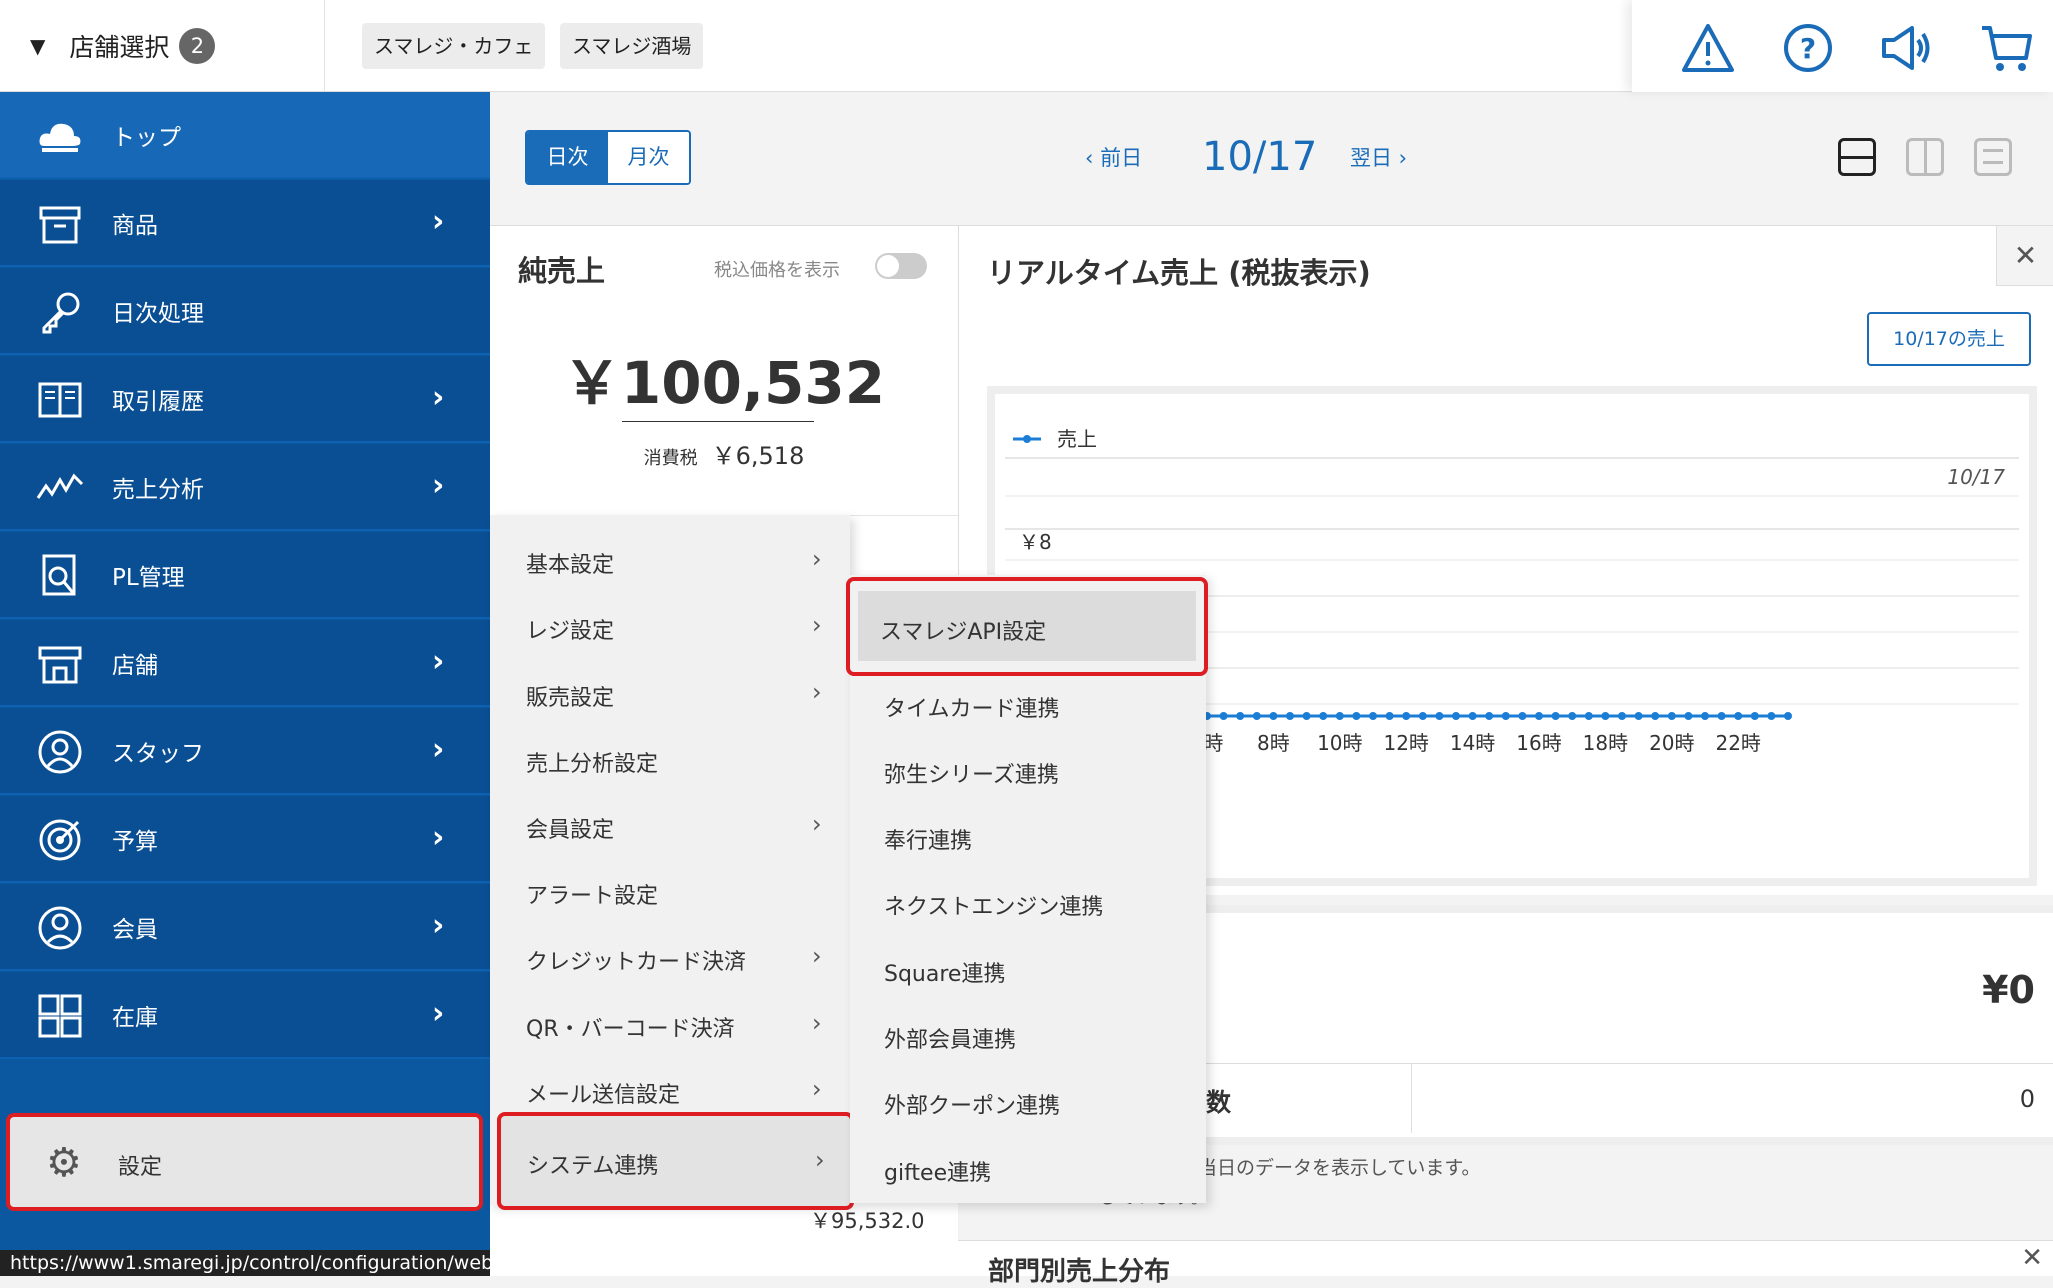  What do you see at coordinates (245, 927) in the screenshot?
I see `sidebar-item-member: 会員 ›` at bounding box center [245, 927].